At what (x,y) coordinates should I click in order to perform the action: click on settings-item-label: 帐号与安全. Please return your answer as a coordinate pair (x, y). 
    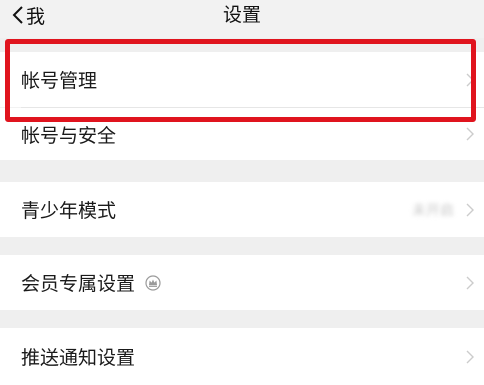
    Looking at the image, I should click on (69, 135).